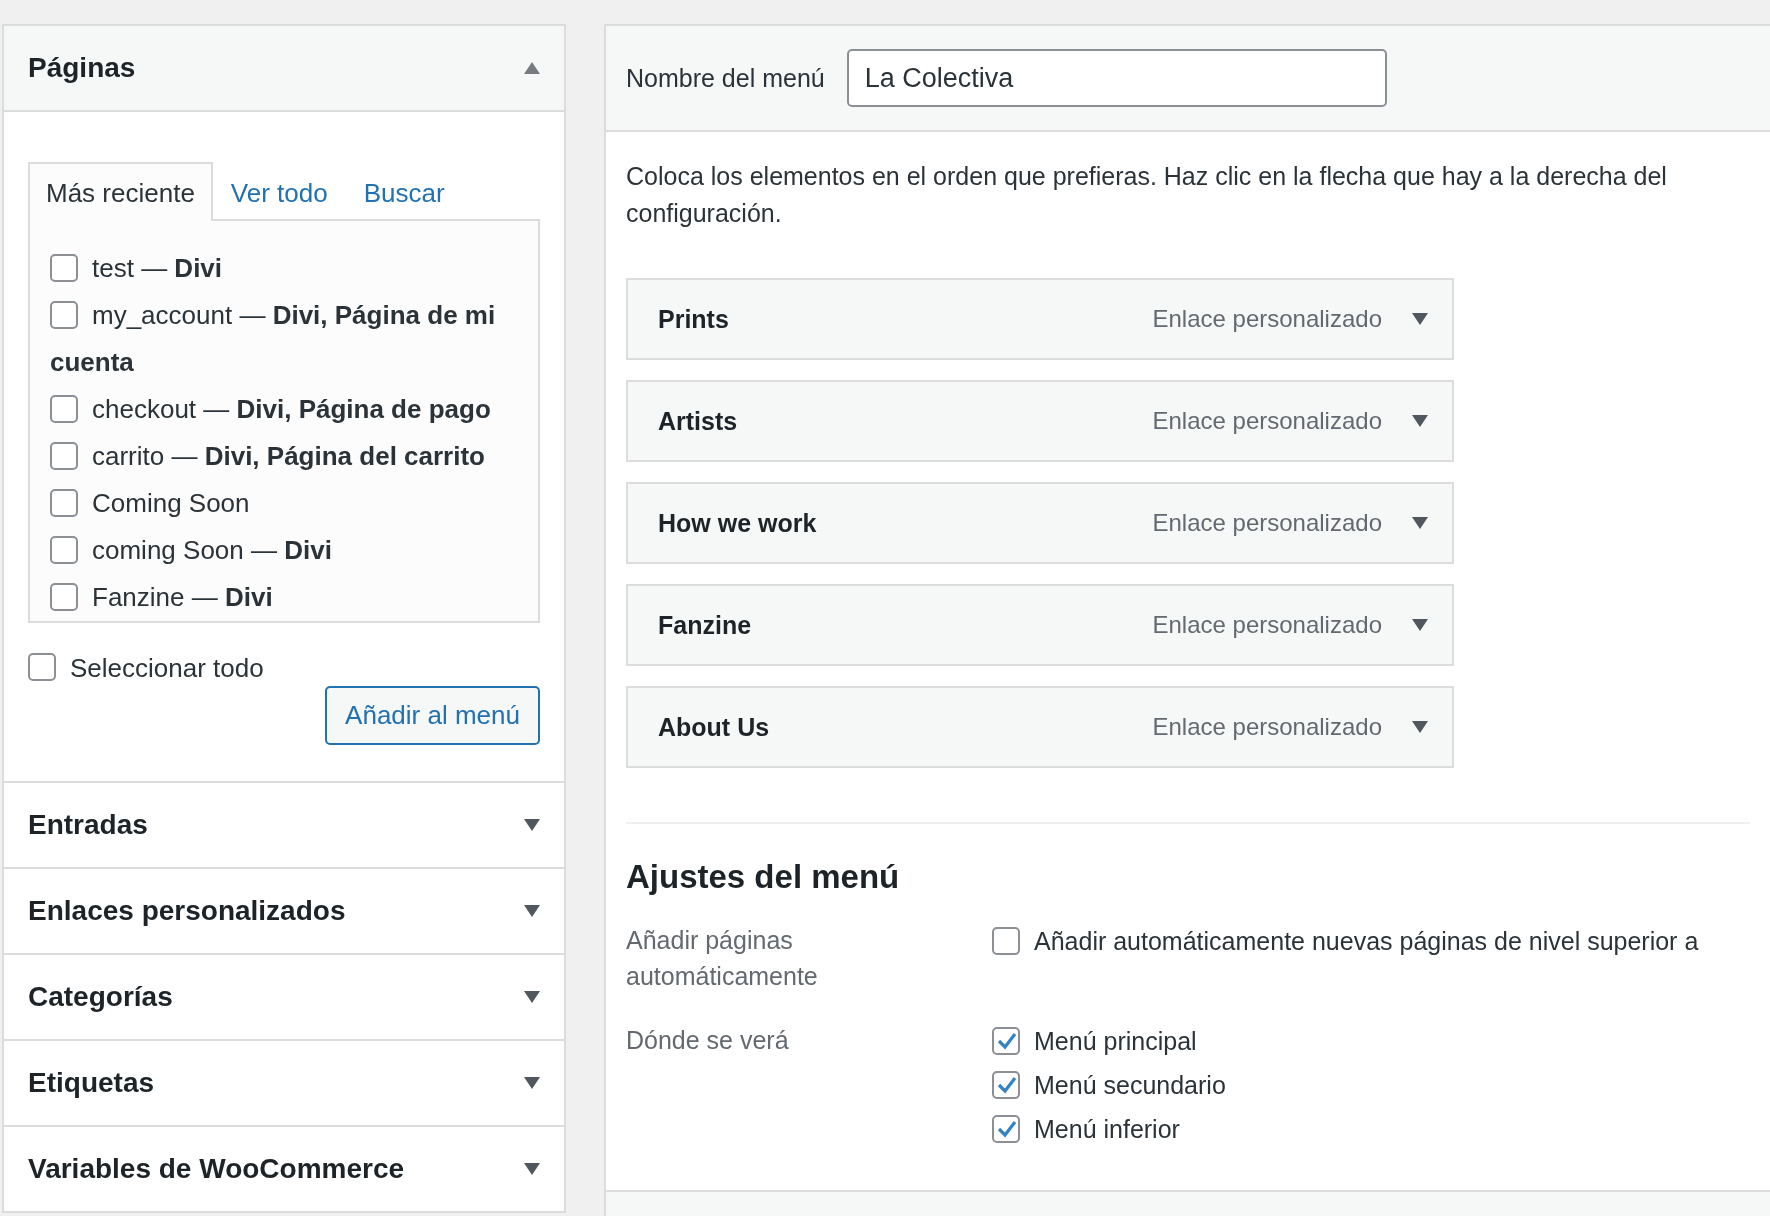 This screenshot has width=1770, height=1216. Describe the element at coordinates (1040, 319) in the screenshot. I see `menu-item: Prints Enlace personalizado` at that location.